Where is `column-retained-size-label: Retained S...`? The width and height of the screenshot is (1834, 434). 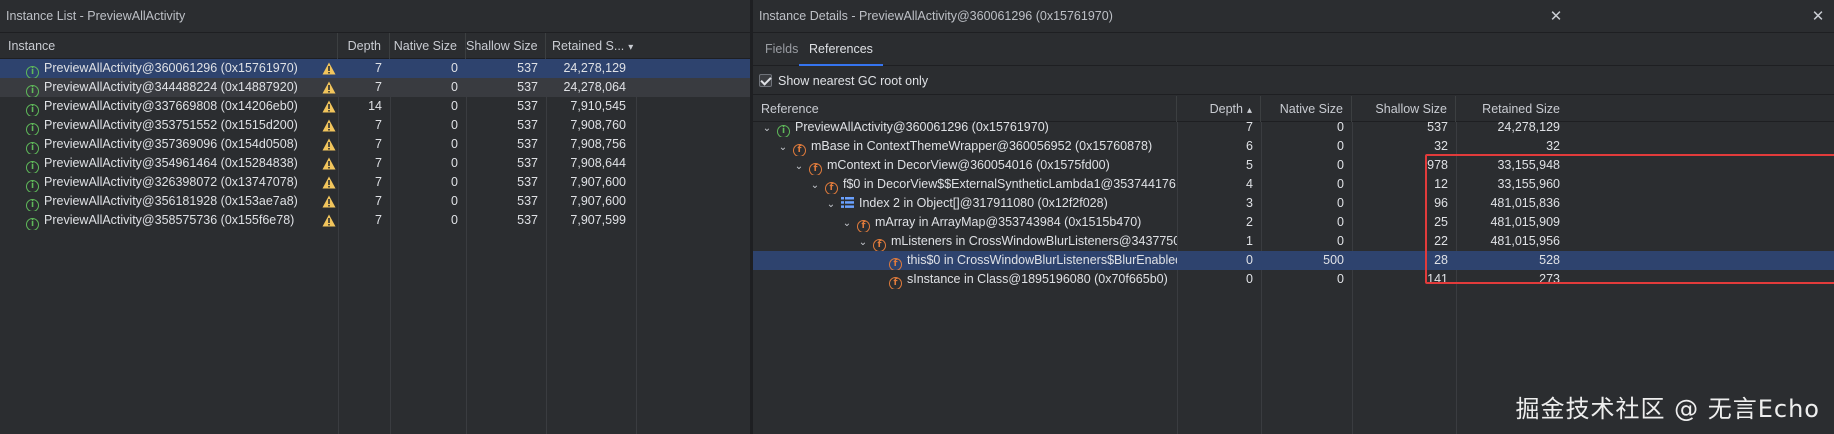 column-retained-size-label: Retained S... is located at coordinates (588, 46).